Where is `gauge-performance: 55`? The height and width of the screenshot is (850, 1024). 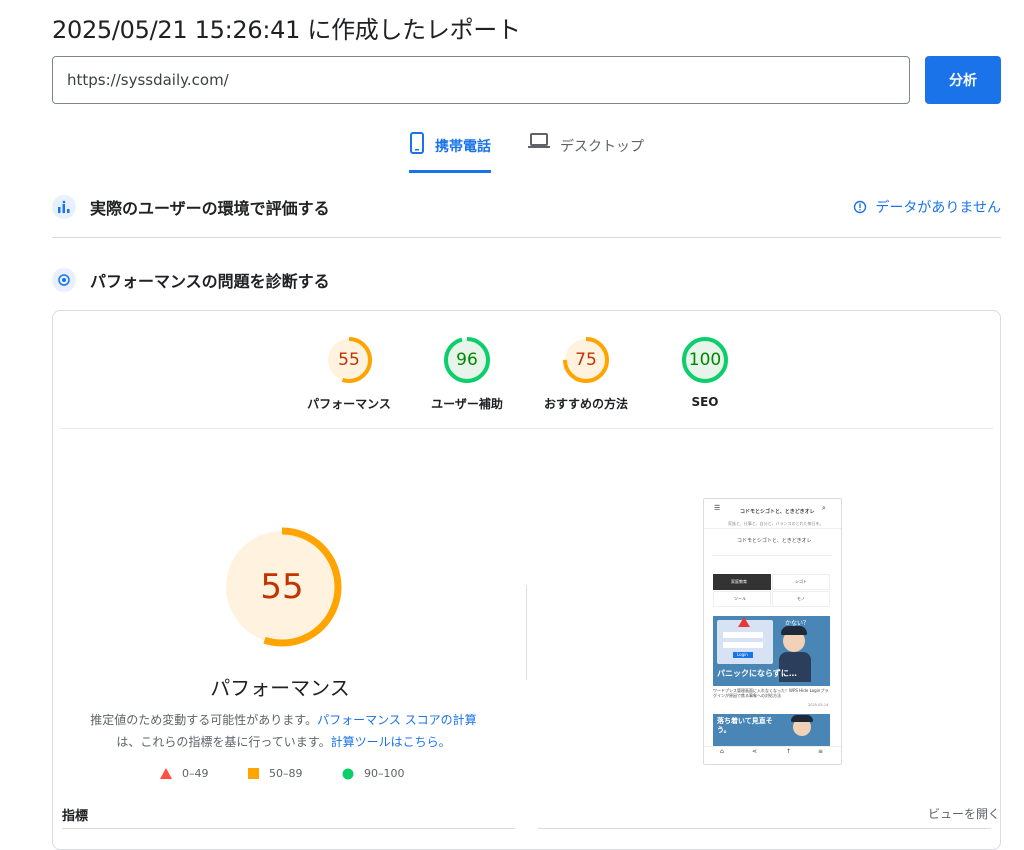 gauge-performance: 55 is located at coordinates (349, 360).